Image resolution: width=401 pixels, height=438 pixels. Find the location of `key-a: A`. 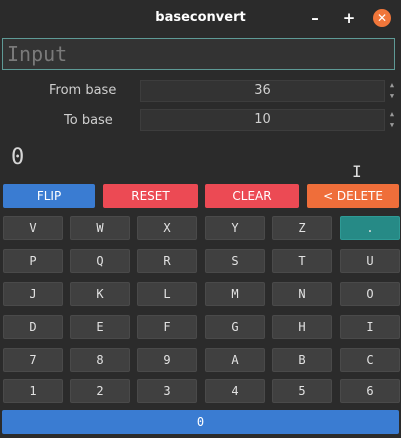

key-a: A is located at coordinates (235, 360).